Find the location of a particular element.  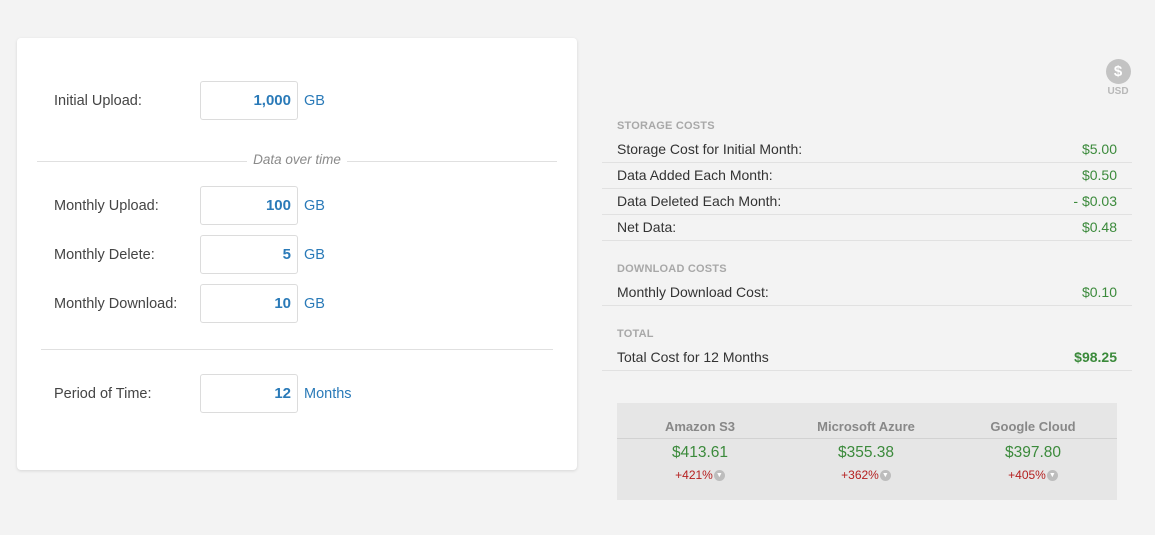

cost-value: $0.48 is located at coordinates (1099, 227).